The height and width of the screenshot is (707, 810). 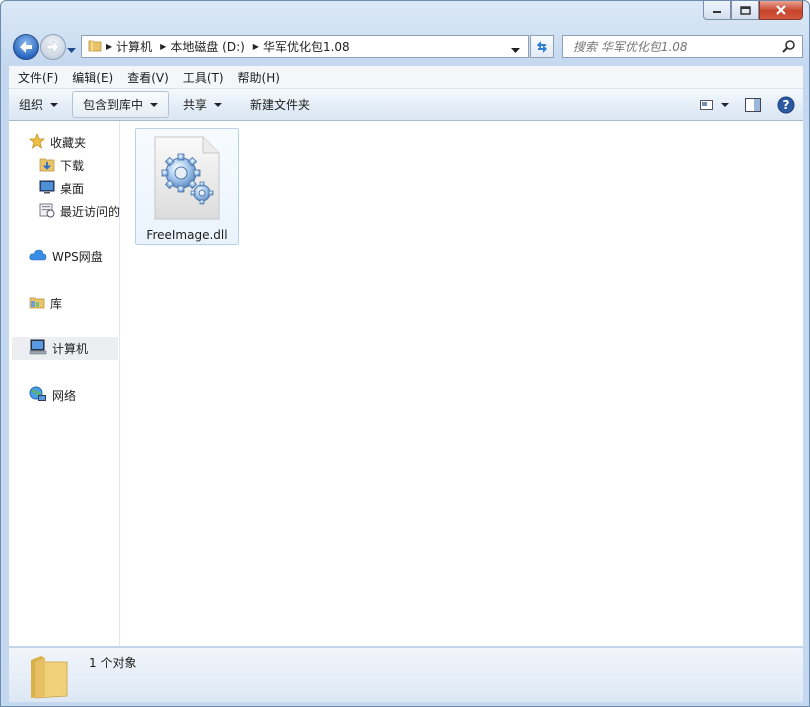 I want to click on desktop-icon, so click(x=47, y=188).